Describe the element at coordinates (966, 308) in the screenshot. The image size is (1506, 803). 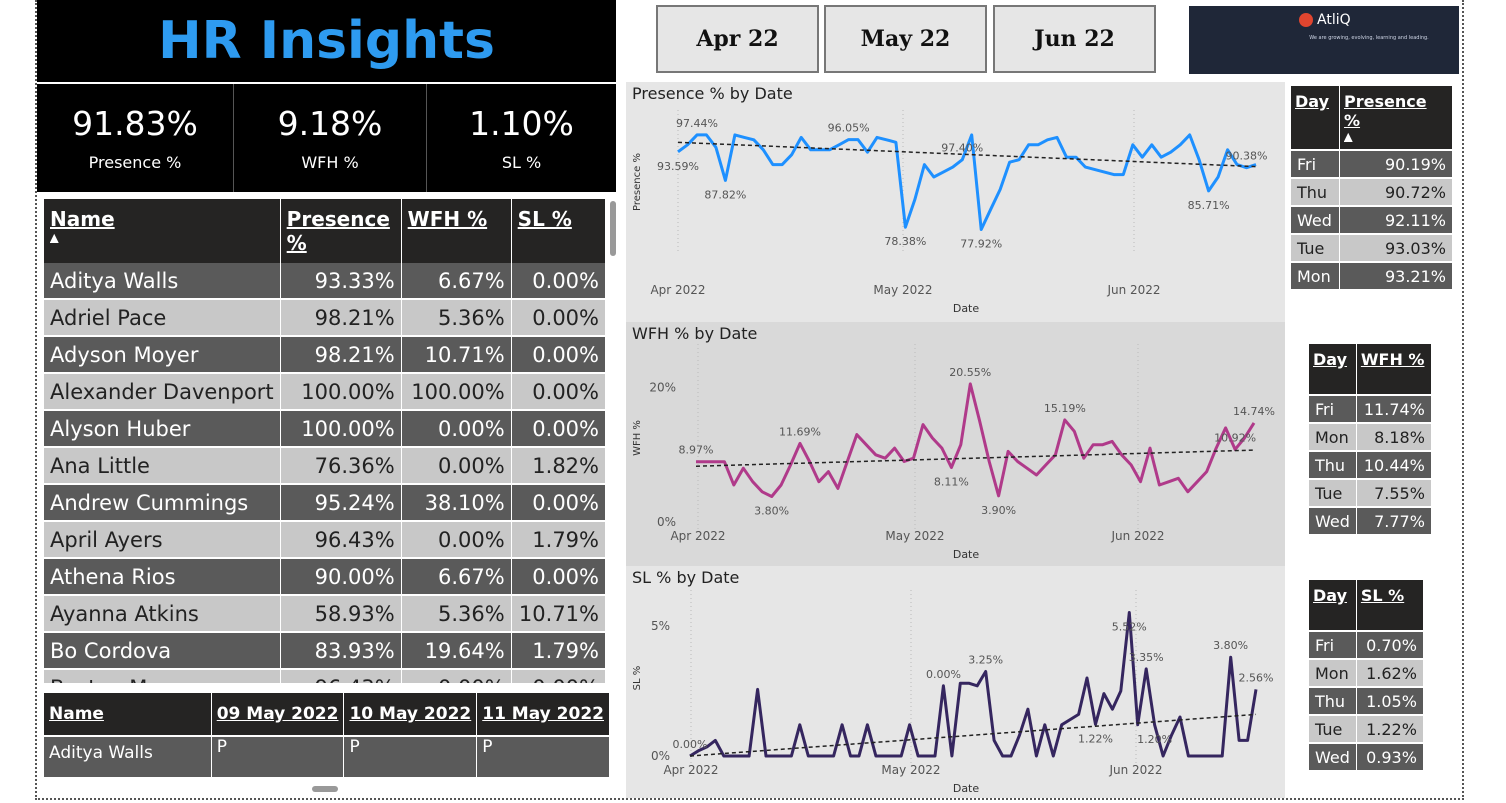
I see `x-axis-title: Date` at that location.